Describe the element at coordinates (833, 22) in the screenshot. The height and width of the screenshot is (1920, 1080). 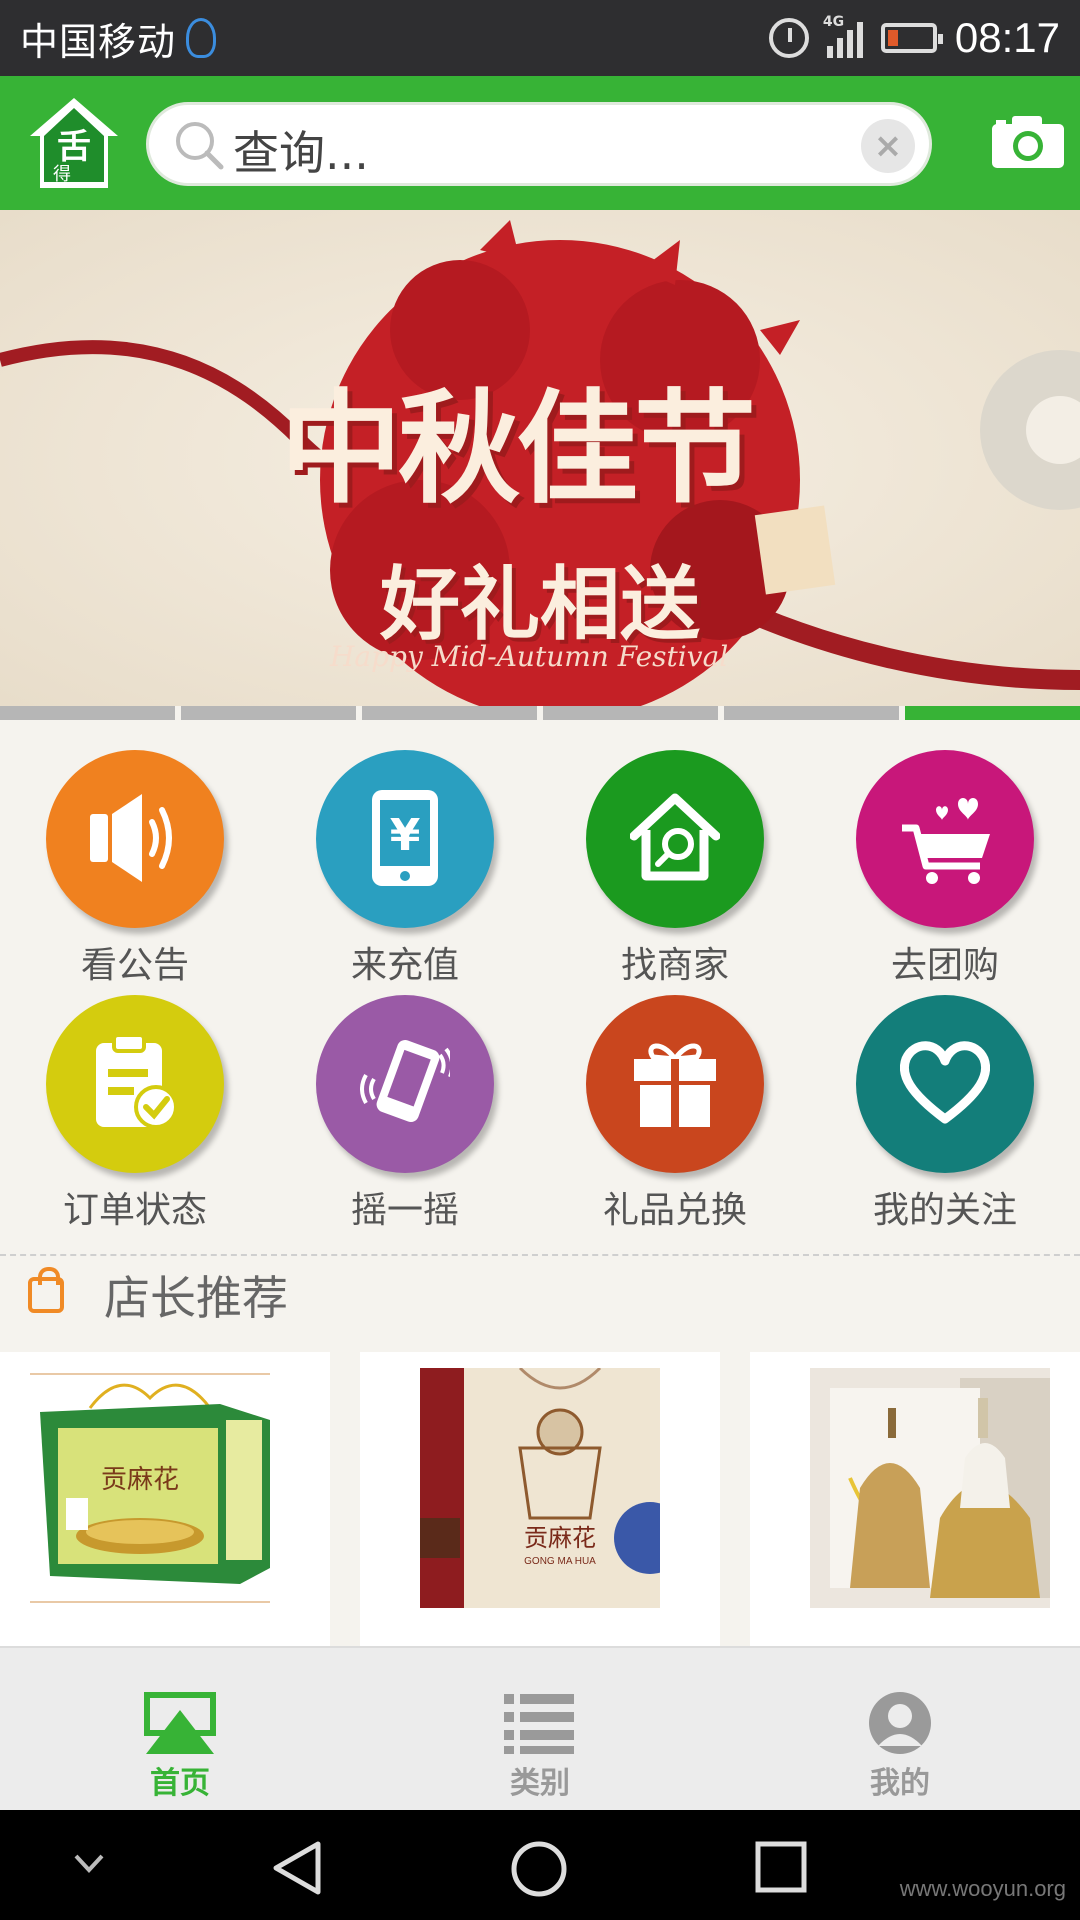
I see `network-type: 4G` at that location.